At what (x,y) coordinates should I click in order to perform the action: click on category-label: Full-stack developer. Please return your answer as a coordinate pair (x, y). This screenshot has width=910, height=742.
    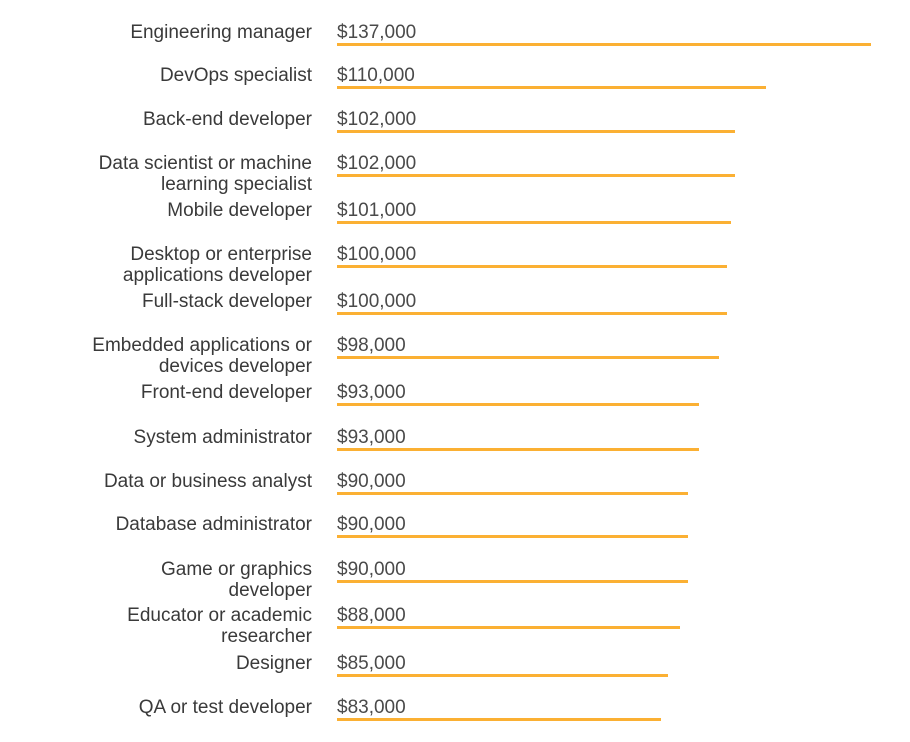
    Looking at the image, I should click on (226, 301).